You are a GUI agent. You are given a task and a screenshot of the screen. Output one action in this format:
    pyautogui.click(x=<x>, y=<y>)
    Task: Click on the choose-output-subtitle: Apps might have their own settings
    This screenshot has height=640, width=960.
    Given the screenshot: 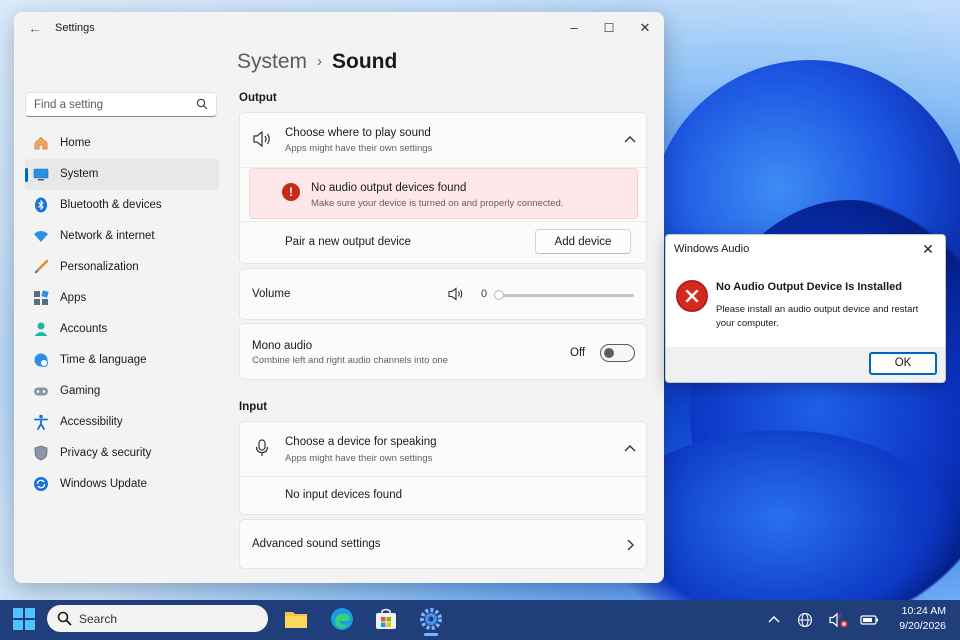 What is the action you would take?
    pyautogui.click(x=359, y=148)
    